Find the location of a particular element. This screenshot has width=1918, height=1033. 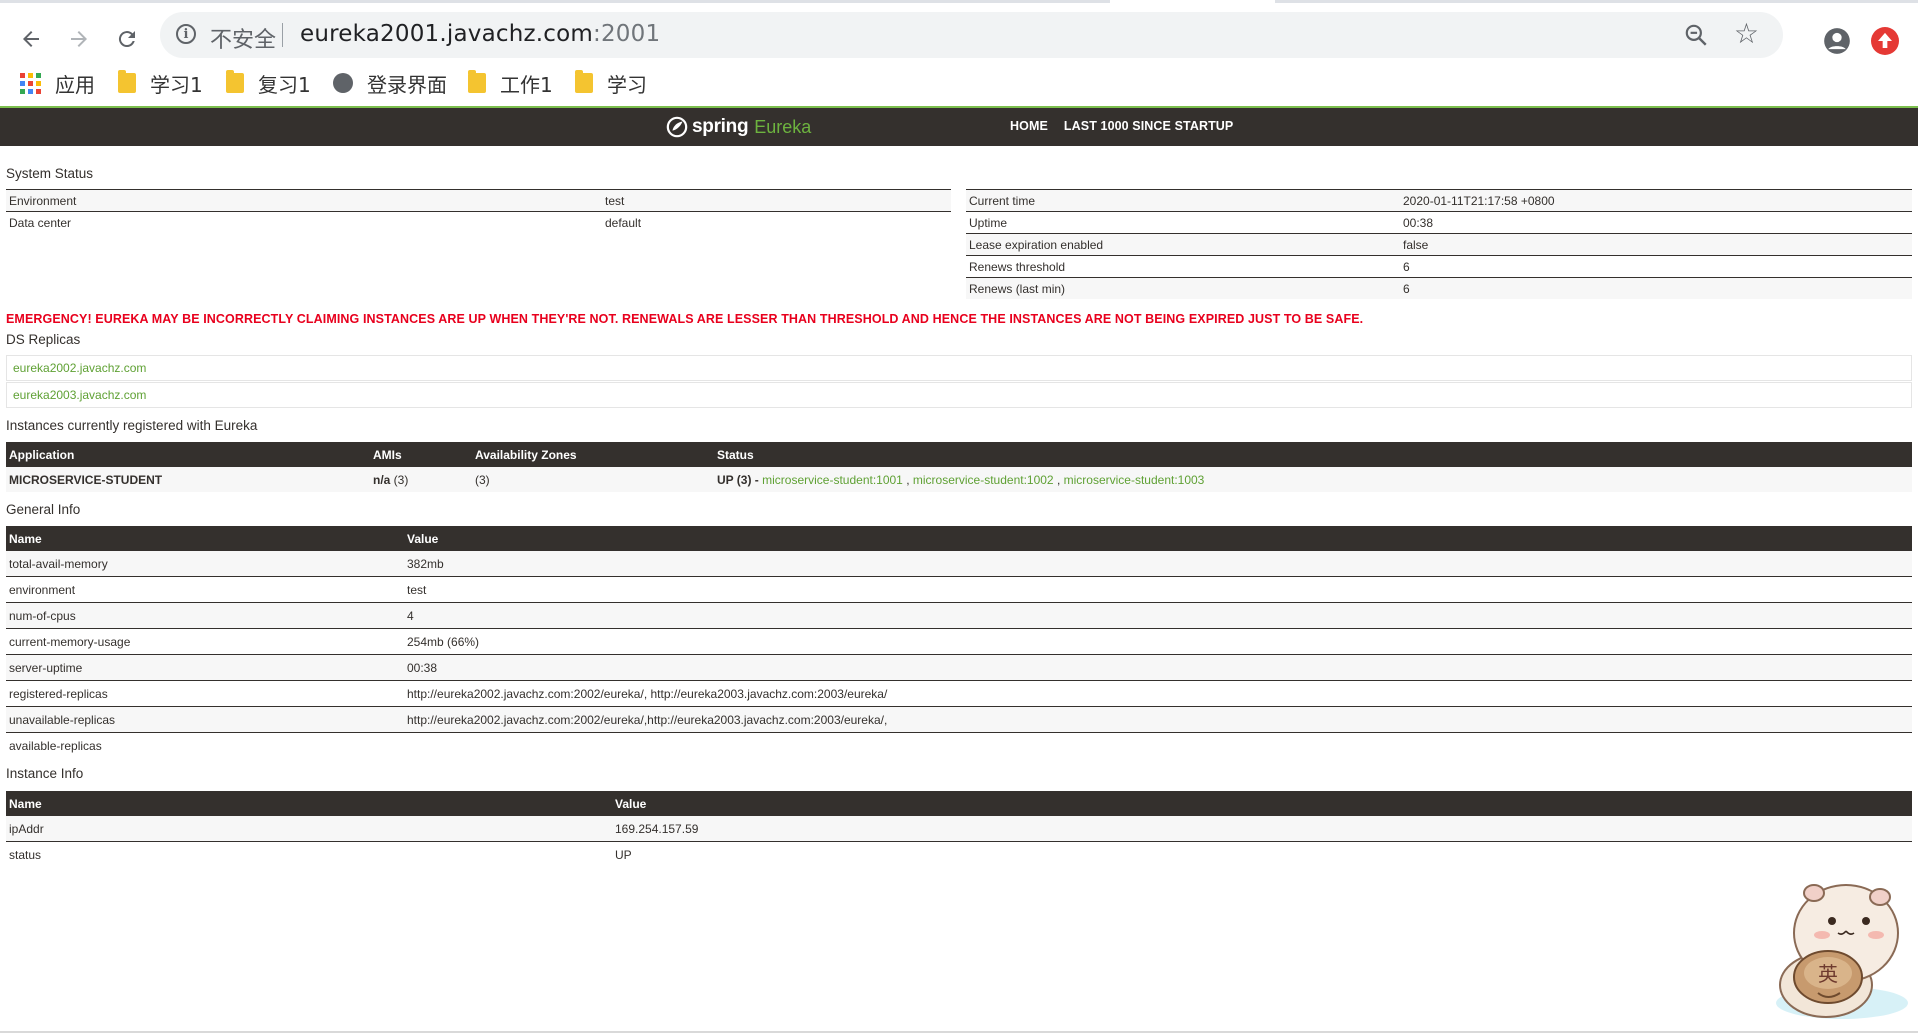

instance-link: microservice-student:1001 is located at coordinates (832, 480).